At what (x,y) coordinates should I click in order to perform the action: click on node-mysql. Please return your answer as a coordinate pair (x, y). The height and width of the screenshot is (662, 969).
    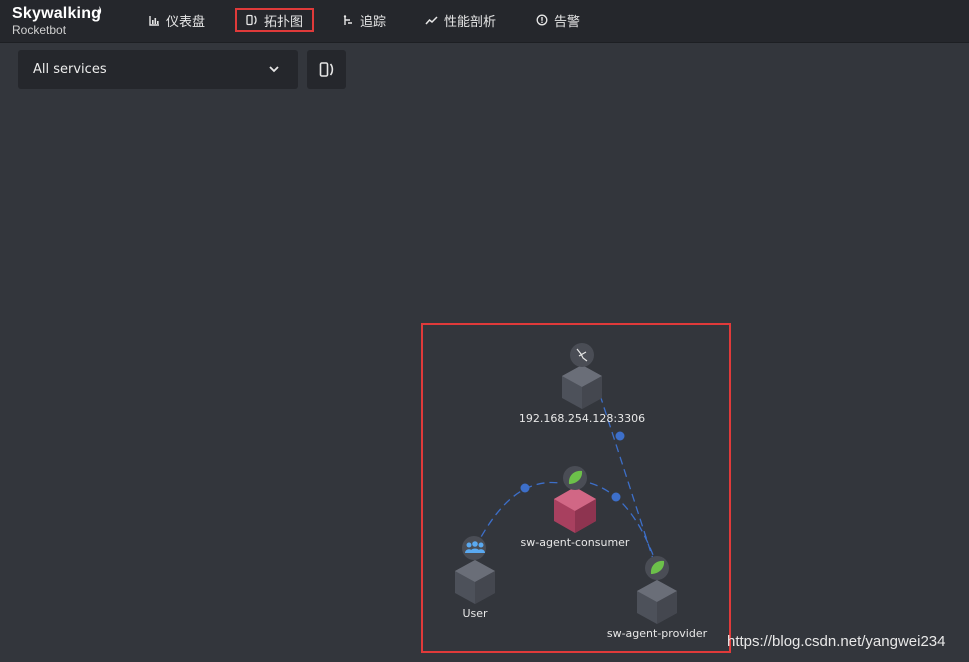
    Looking at the image, I should click on (582, 376).